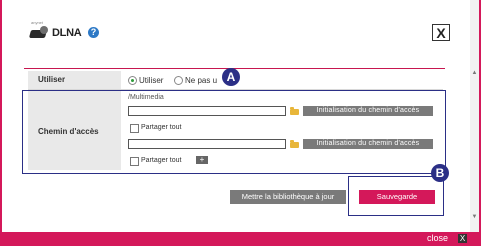 The image size is (481, 246). Describe the element at coordinates (44, 30) in the screenshot. I see `logo-disc` at that location.